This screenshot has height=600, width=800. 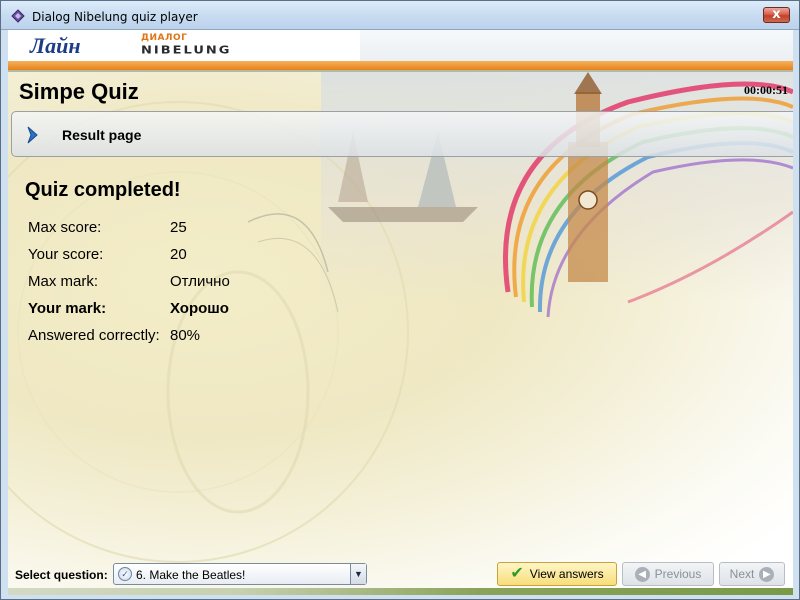 I want to click on bottom-decoration-strip, so click(x=400, y=591).